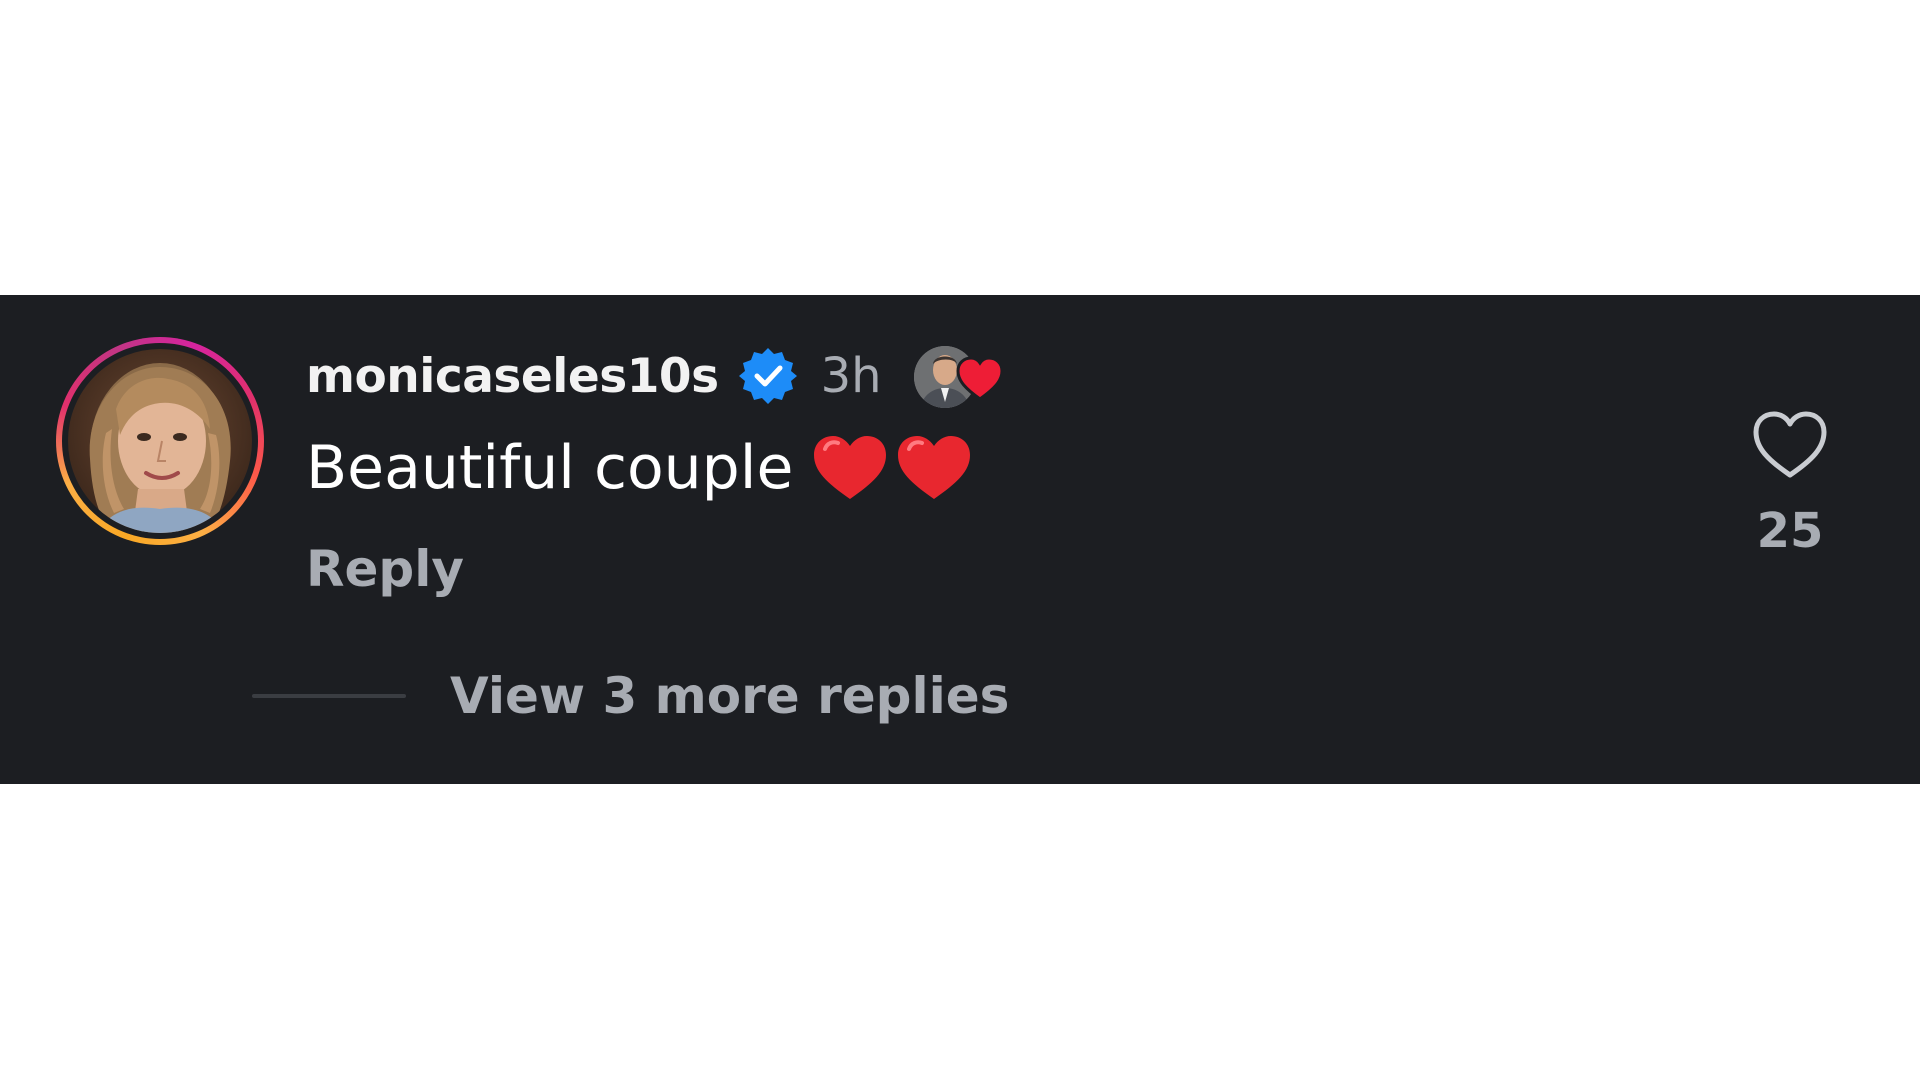  What do you see at coordinates (550, 468) in the screenshot?
I see `comment-text: Beautiful couple` at bounding box center [550, 468].